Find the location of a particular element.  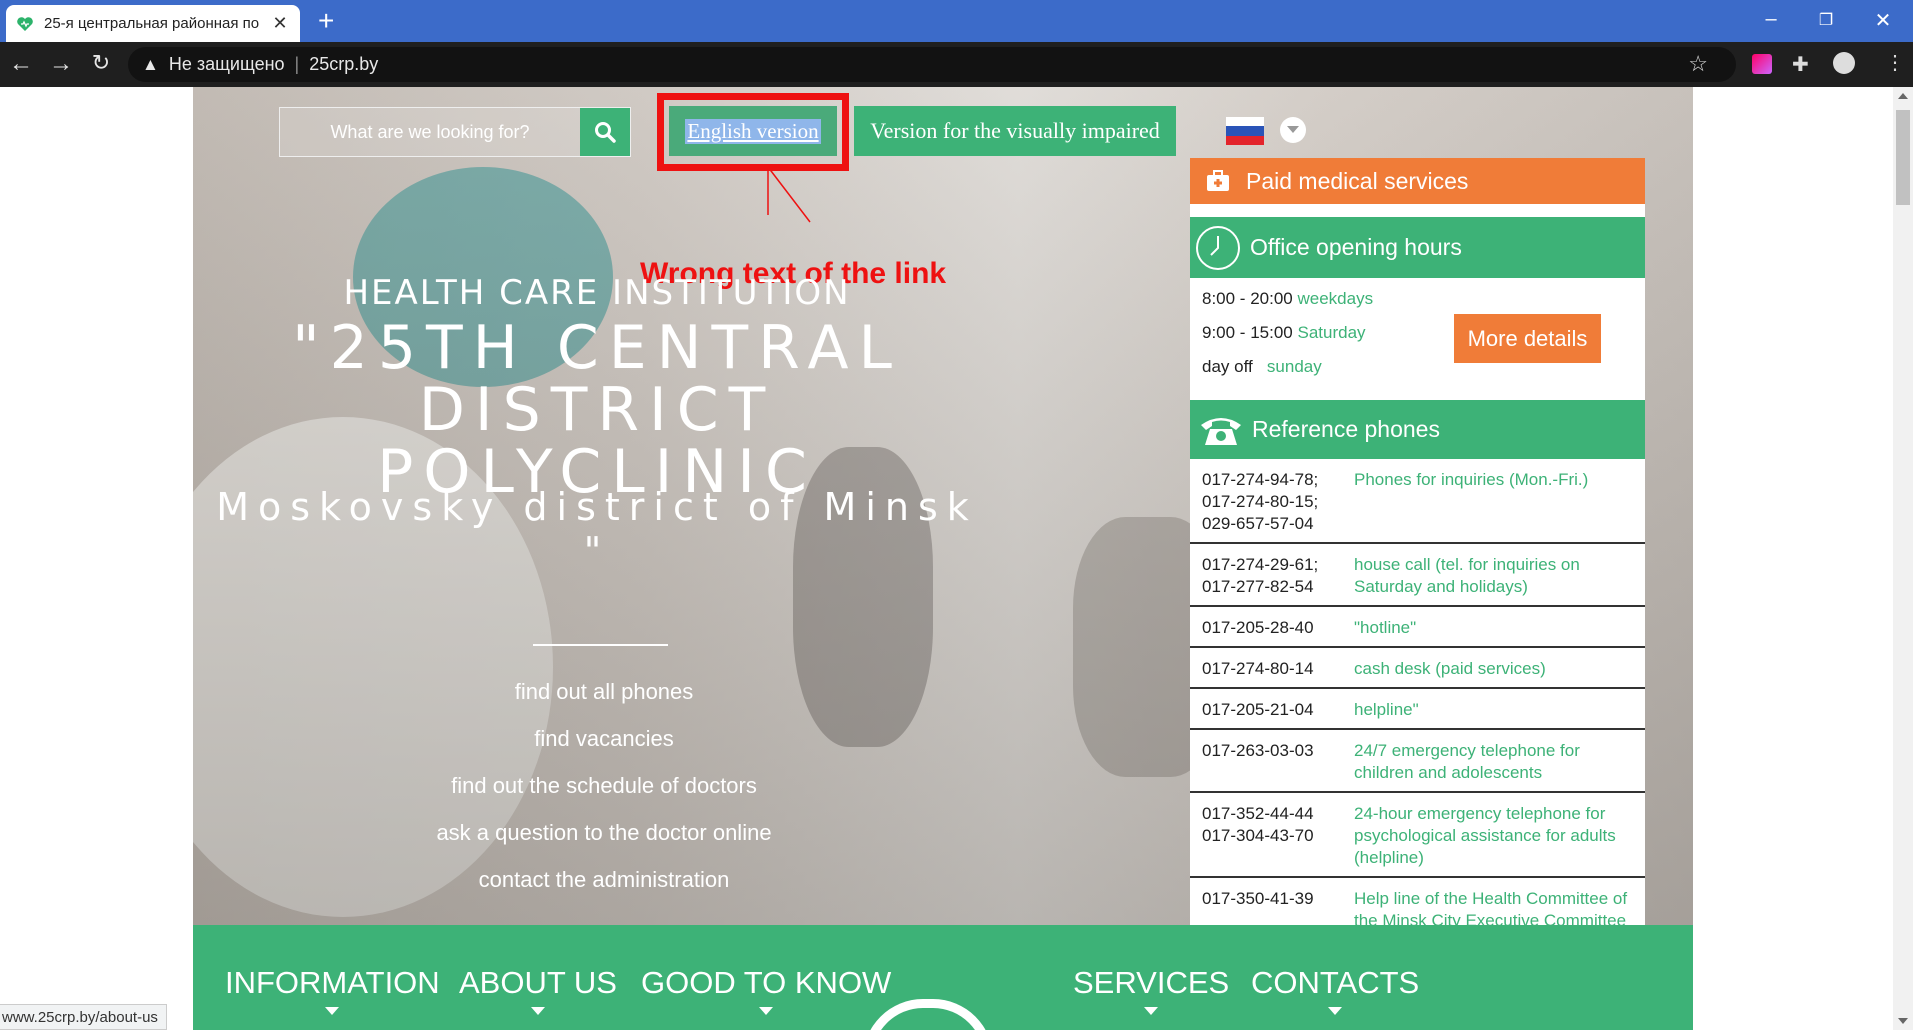

menu-label: ABOUT US is located at coordinates (538, 982).